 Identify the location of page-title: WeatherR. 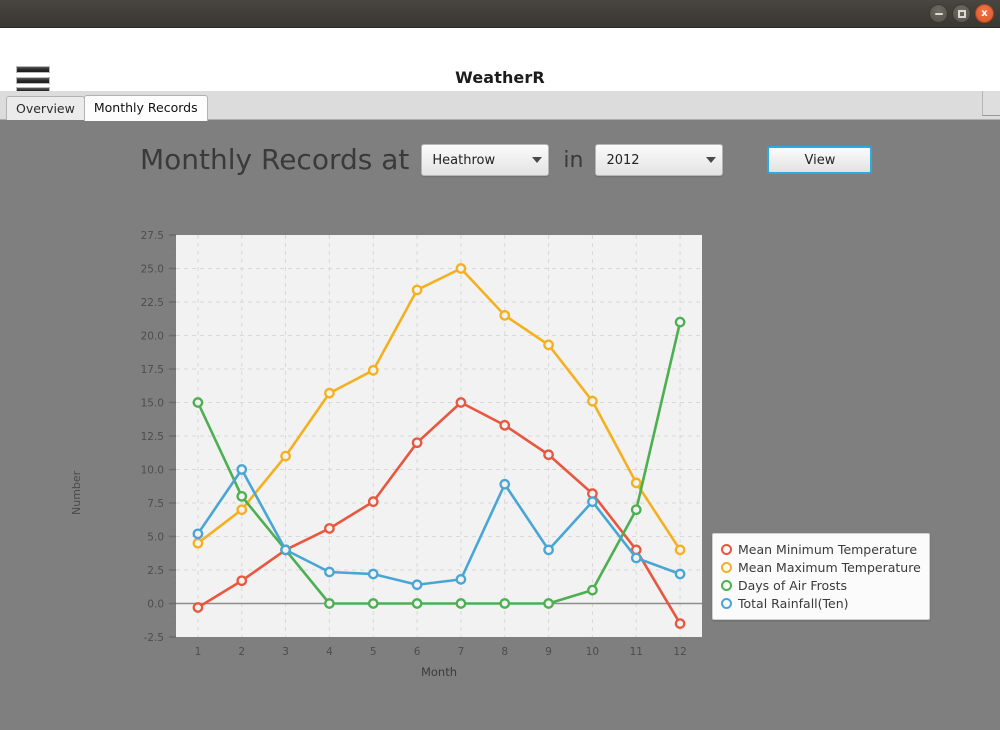
(500, 77).